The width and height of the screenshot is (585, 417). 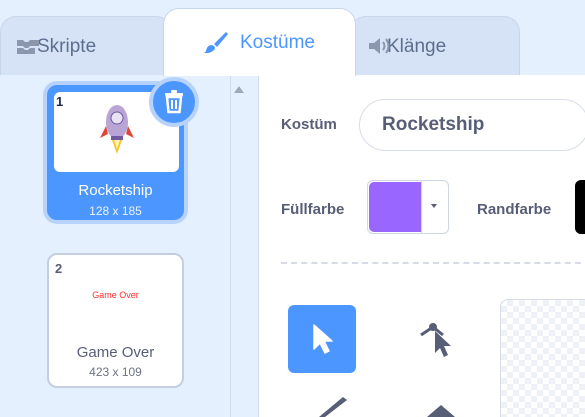 What do you see at coordinates (417, 46) in the screenshot?
I see `tab-klaenge-label: Klänge` at bounding box center [417, 46].